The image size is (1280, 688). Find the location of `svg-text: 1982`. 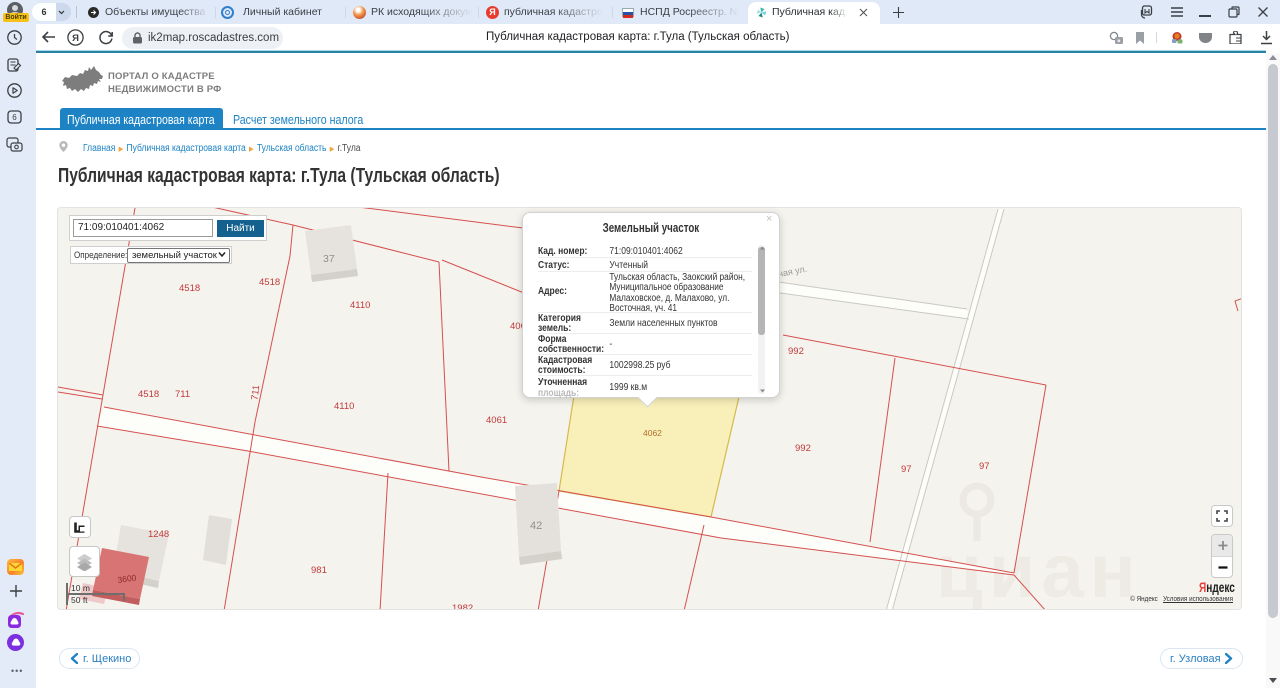

svg-text: 1982 is located at coordinates (462, 606).